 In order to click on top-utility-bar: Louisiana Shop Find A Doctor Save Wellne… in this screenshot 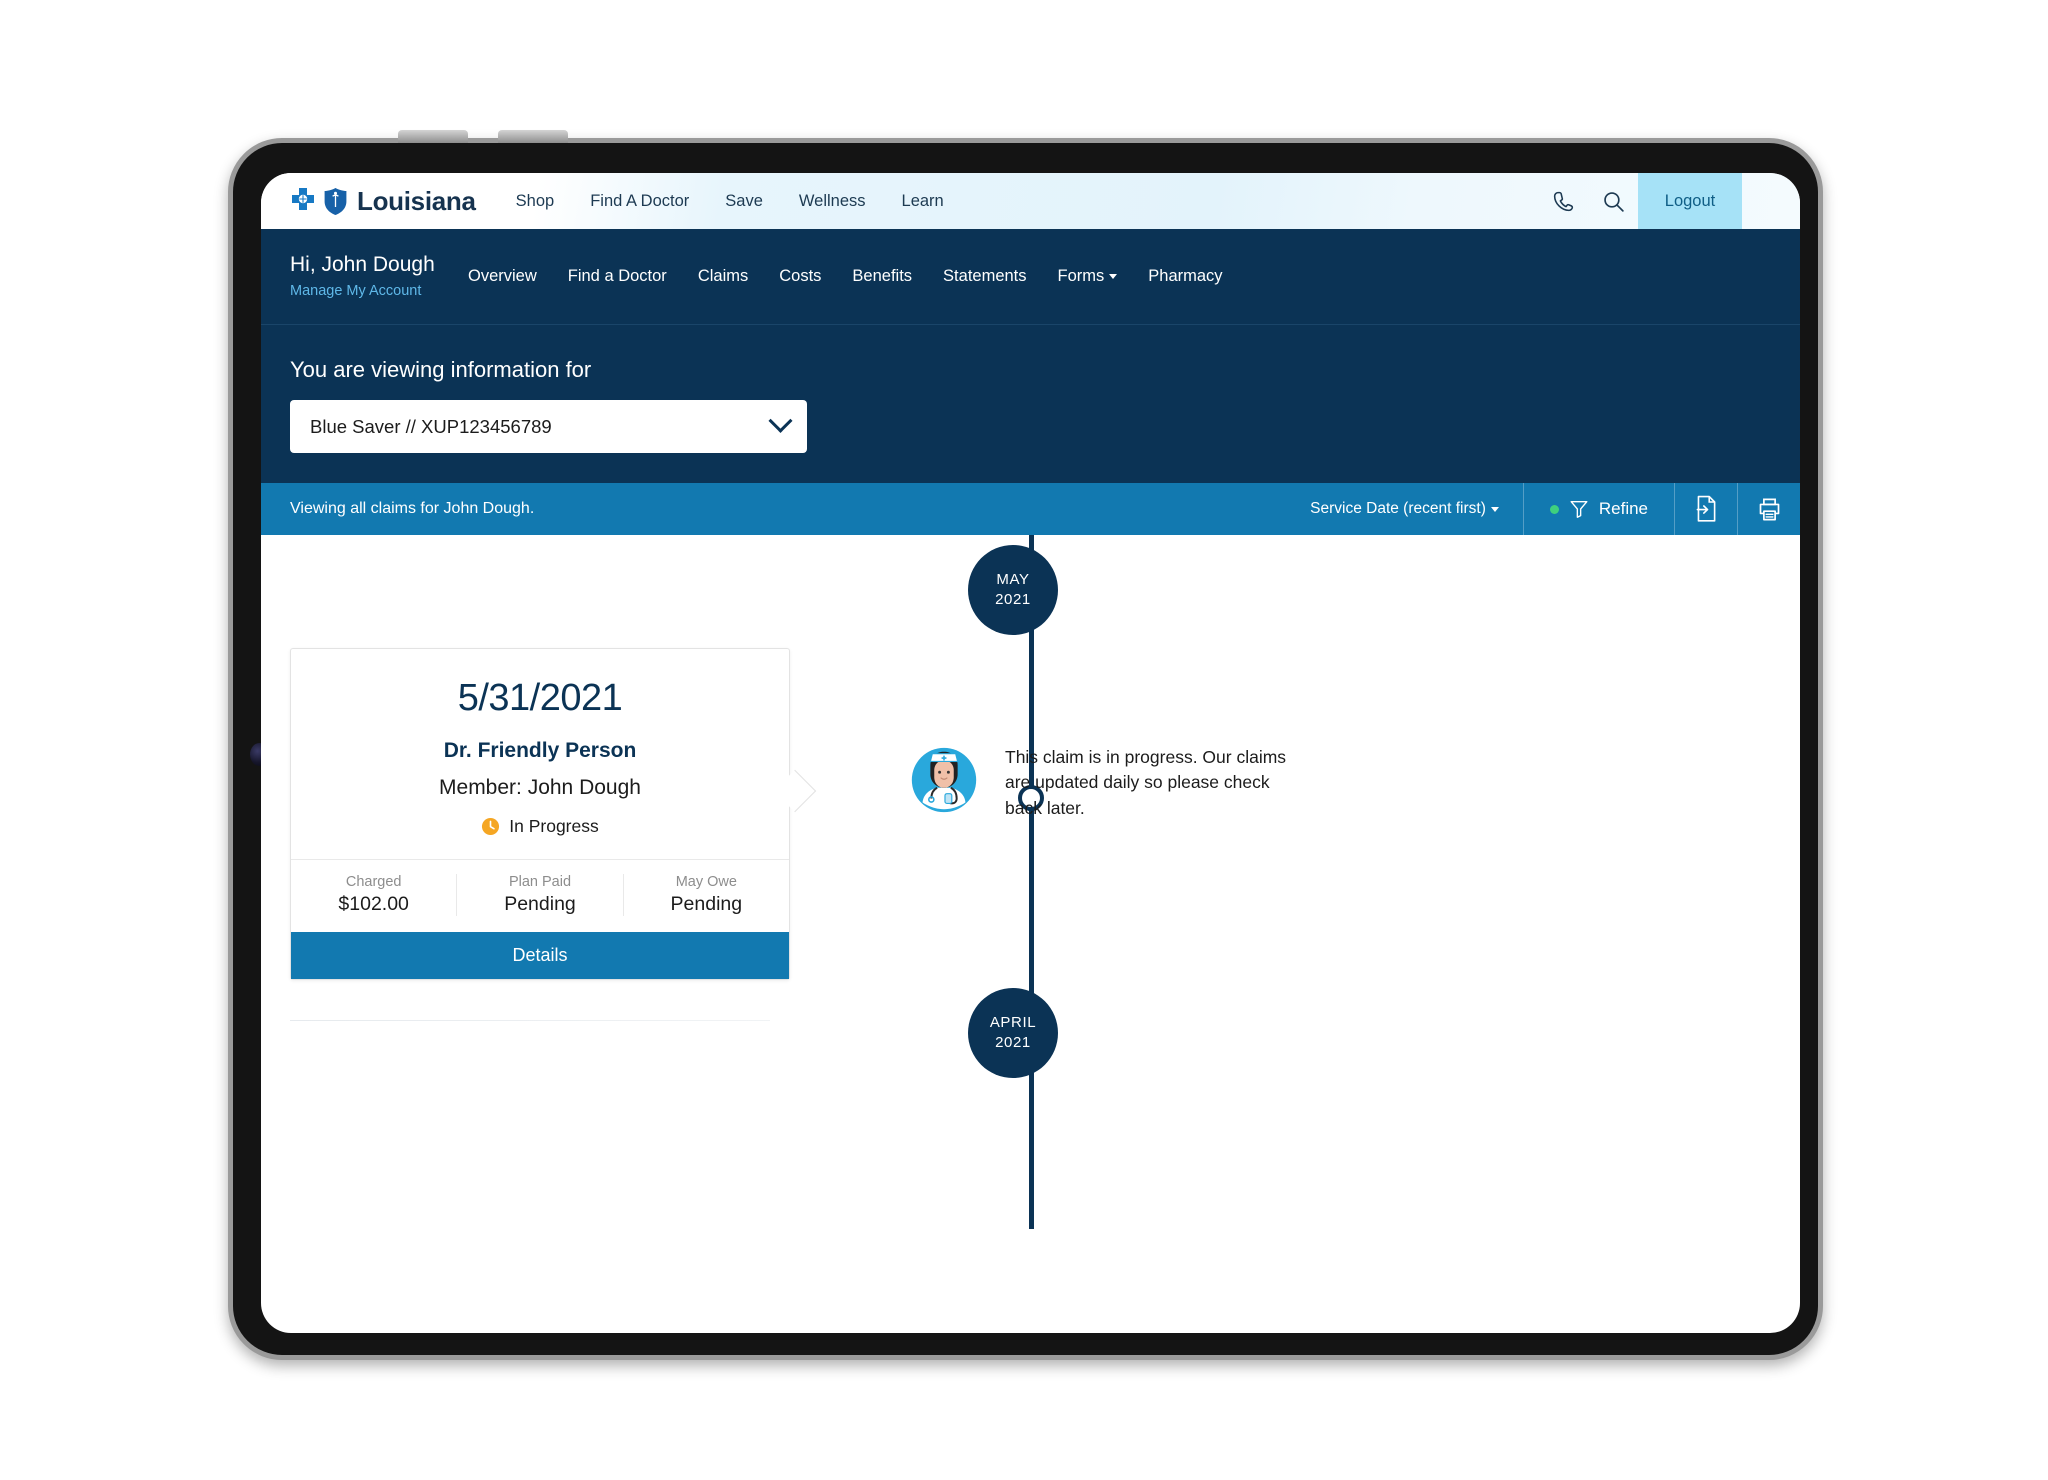, I will do `click(1030, 201)`.